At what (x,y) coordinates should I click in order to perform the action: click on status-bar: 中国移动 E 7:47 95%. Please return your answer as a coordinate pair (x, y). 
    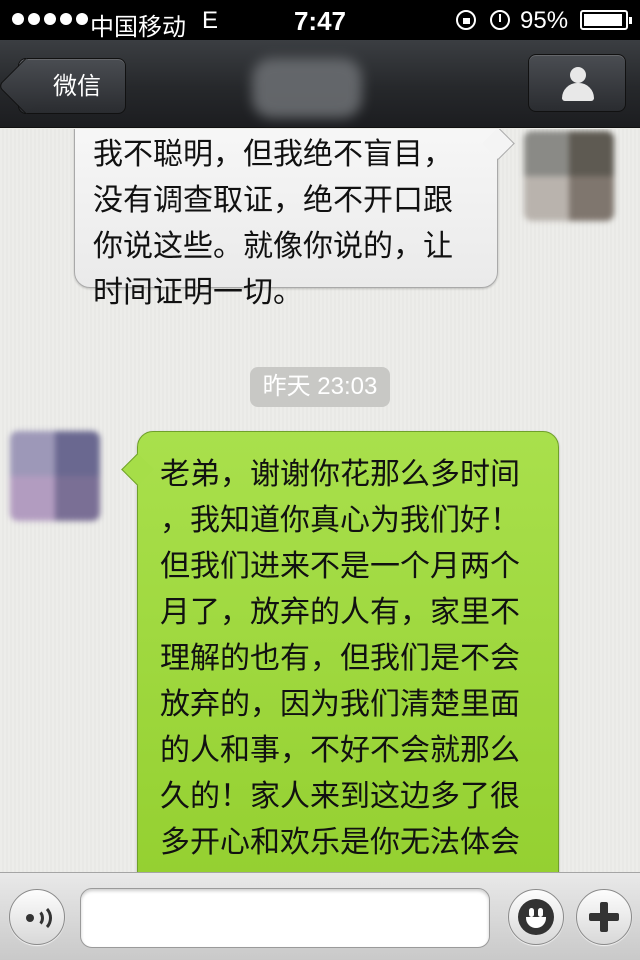
    Looking at the image, I should click on (320, 20).